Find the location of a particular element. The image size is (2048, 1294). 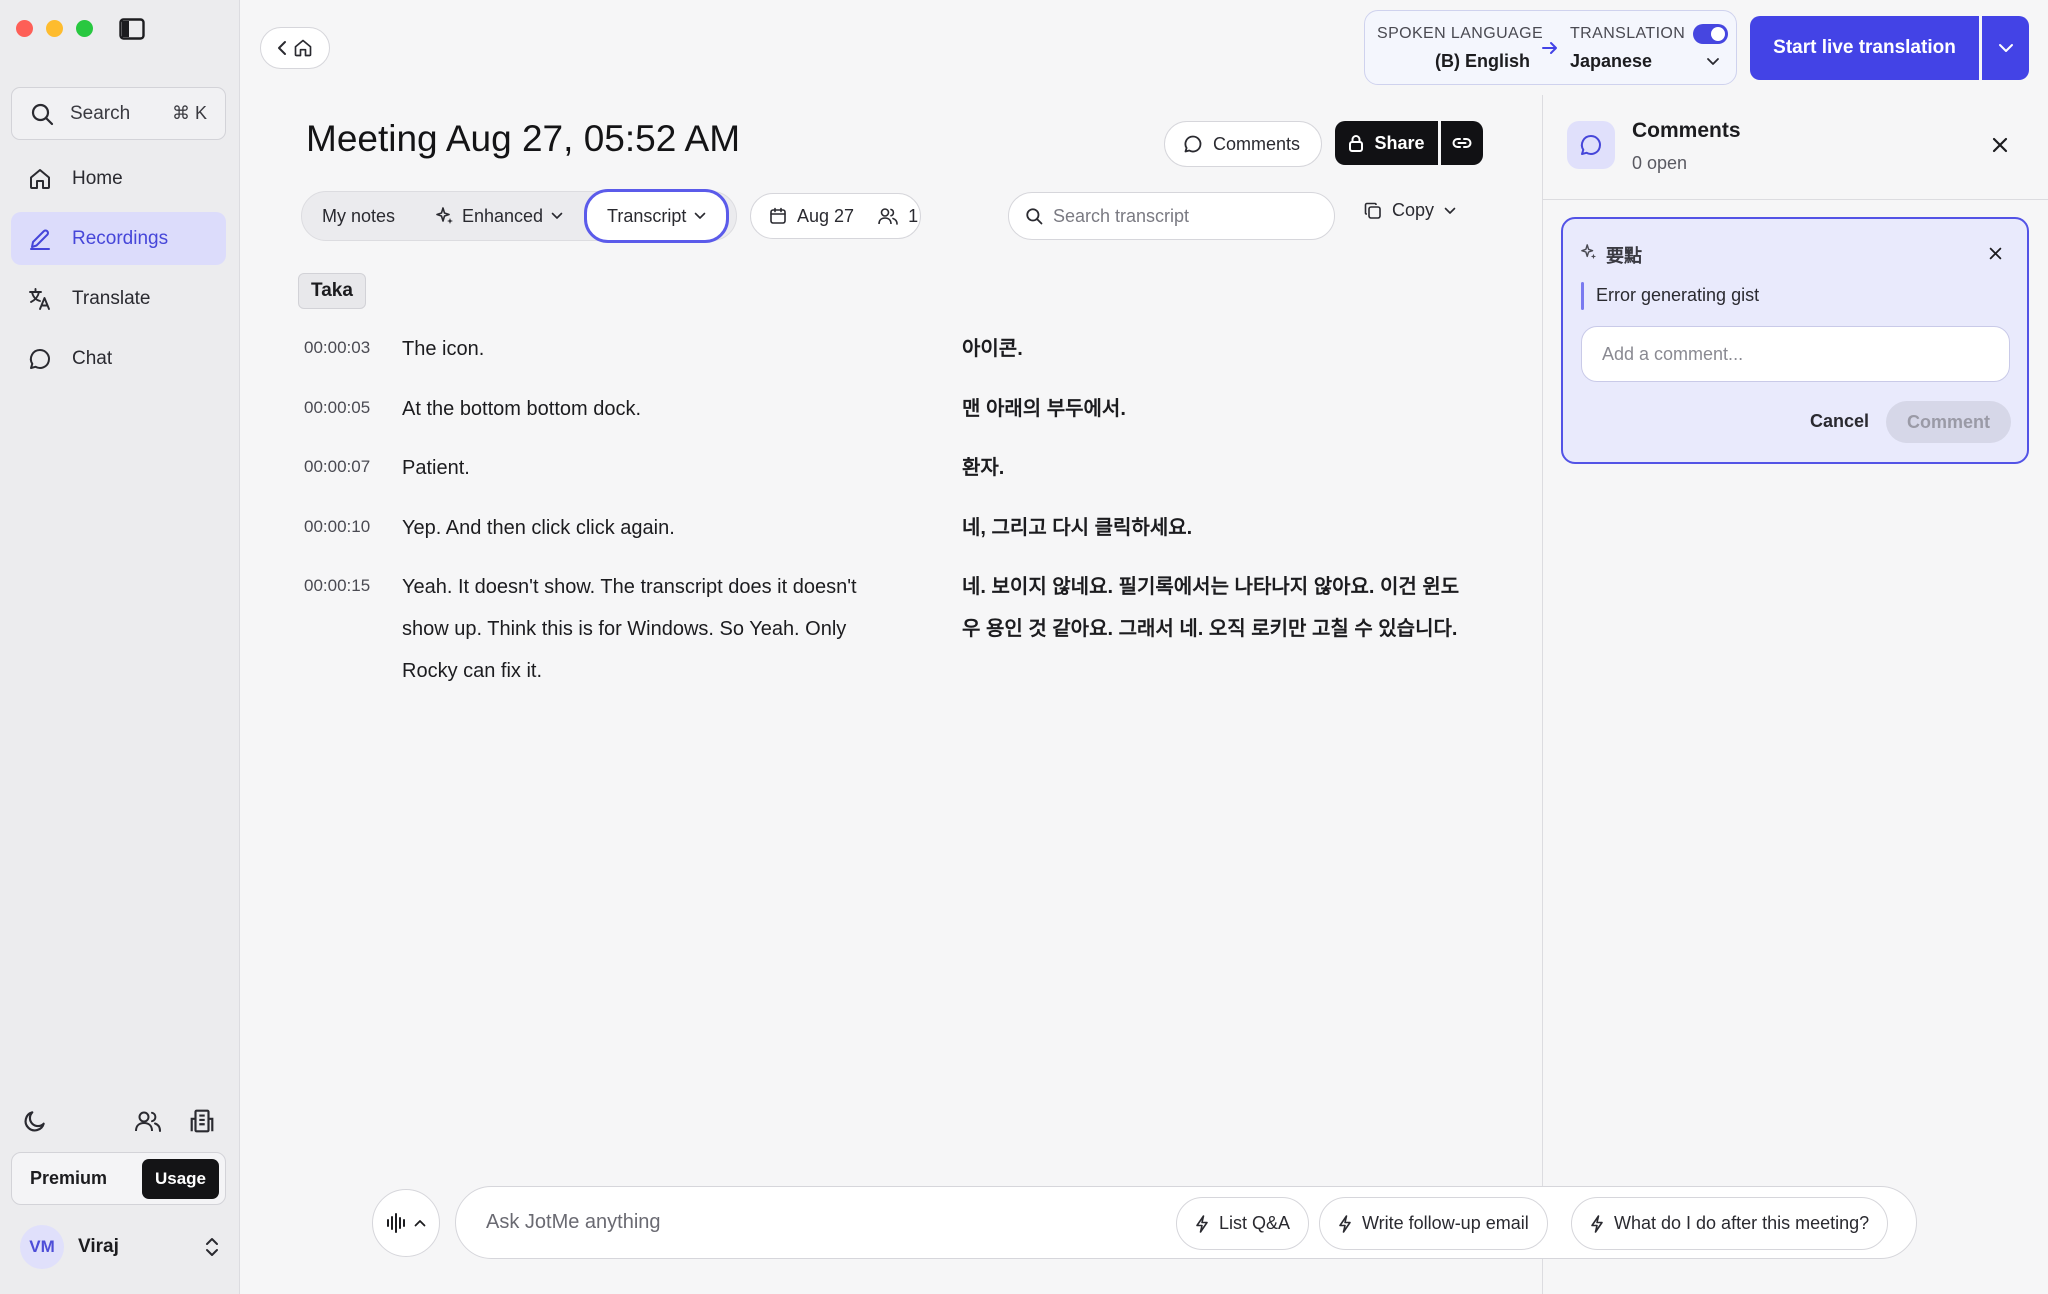

pen-icon is located at coordinates (40, 239).